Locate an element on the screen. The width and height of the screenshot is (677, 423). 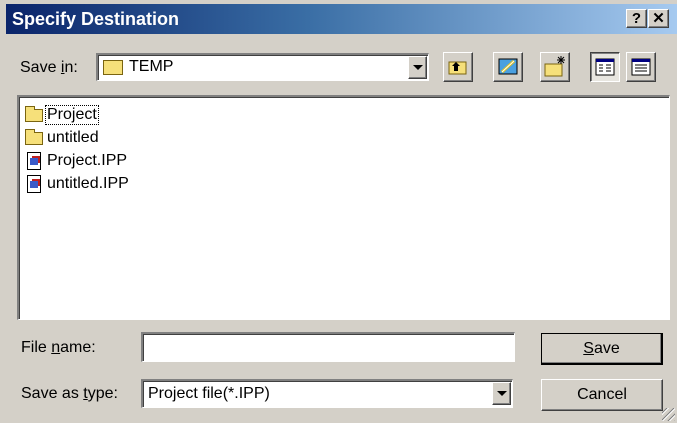
save-in-label: Save in: is located at coordinates (49, 67).